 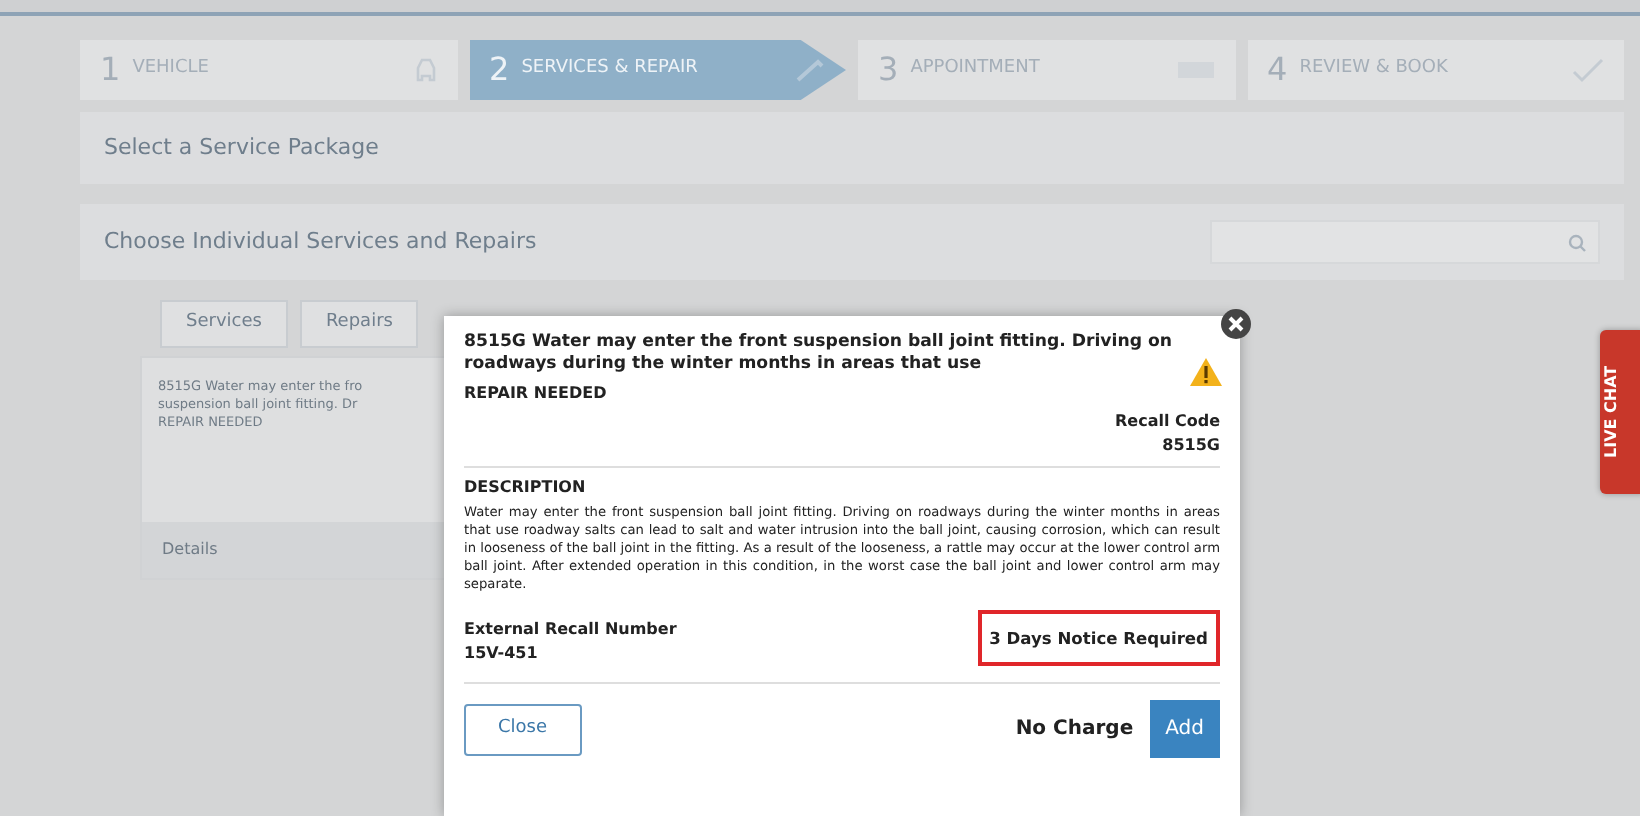 What do you see at coordinates (1046, 70) in the screenshot?
I see `step-tab: 3 APPOINTMENT` at bounding box center [1046, 70].